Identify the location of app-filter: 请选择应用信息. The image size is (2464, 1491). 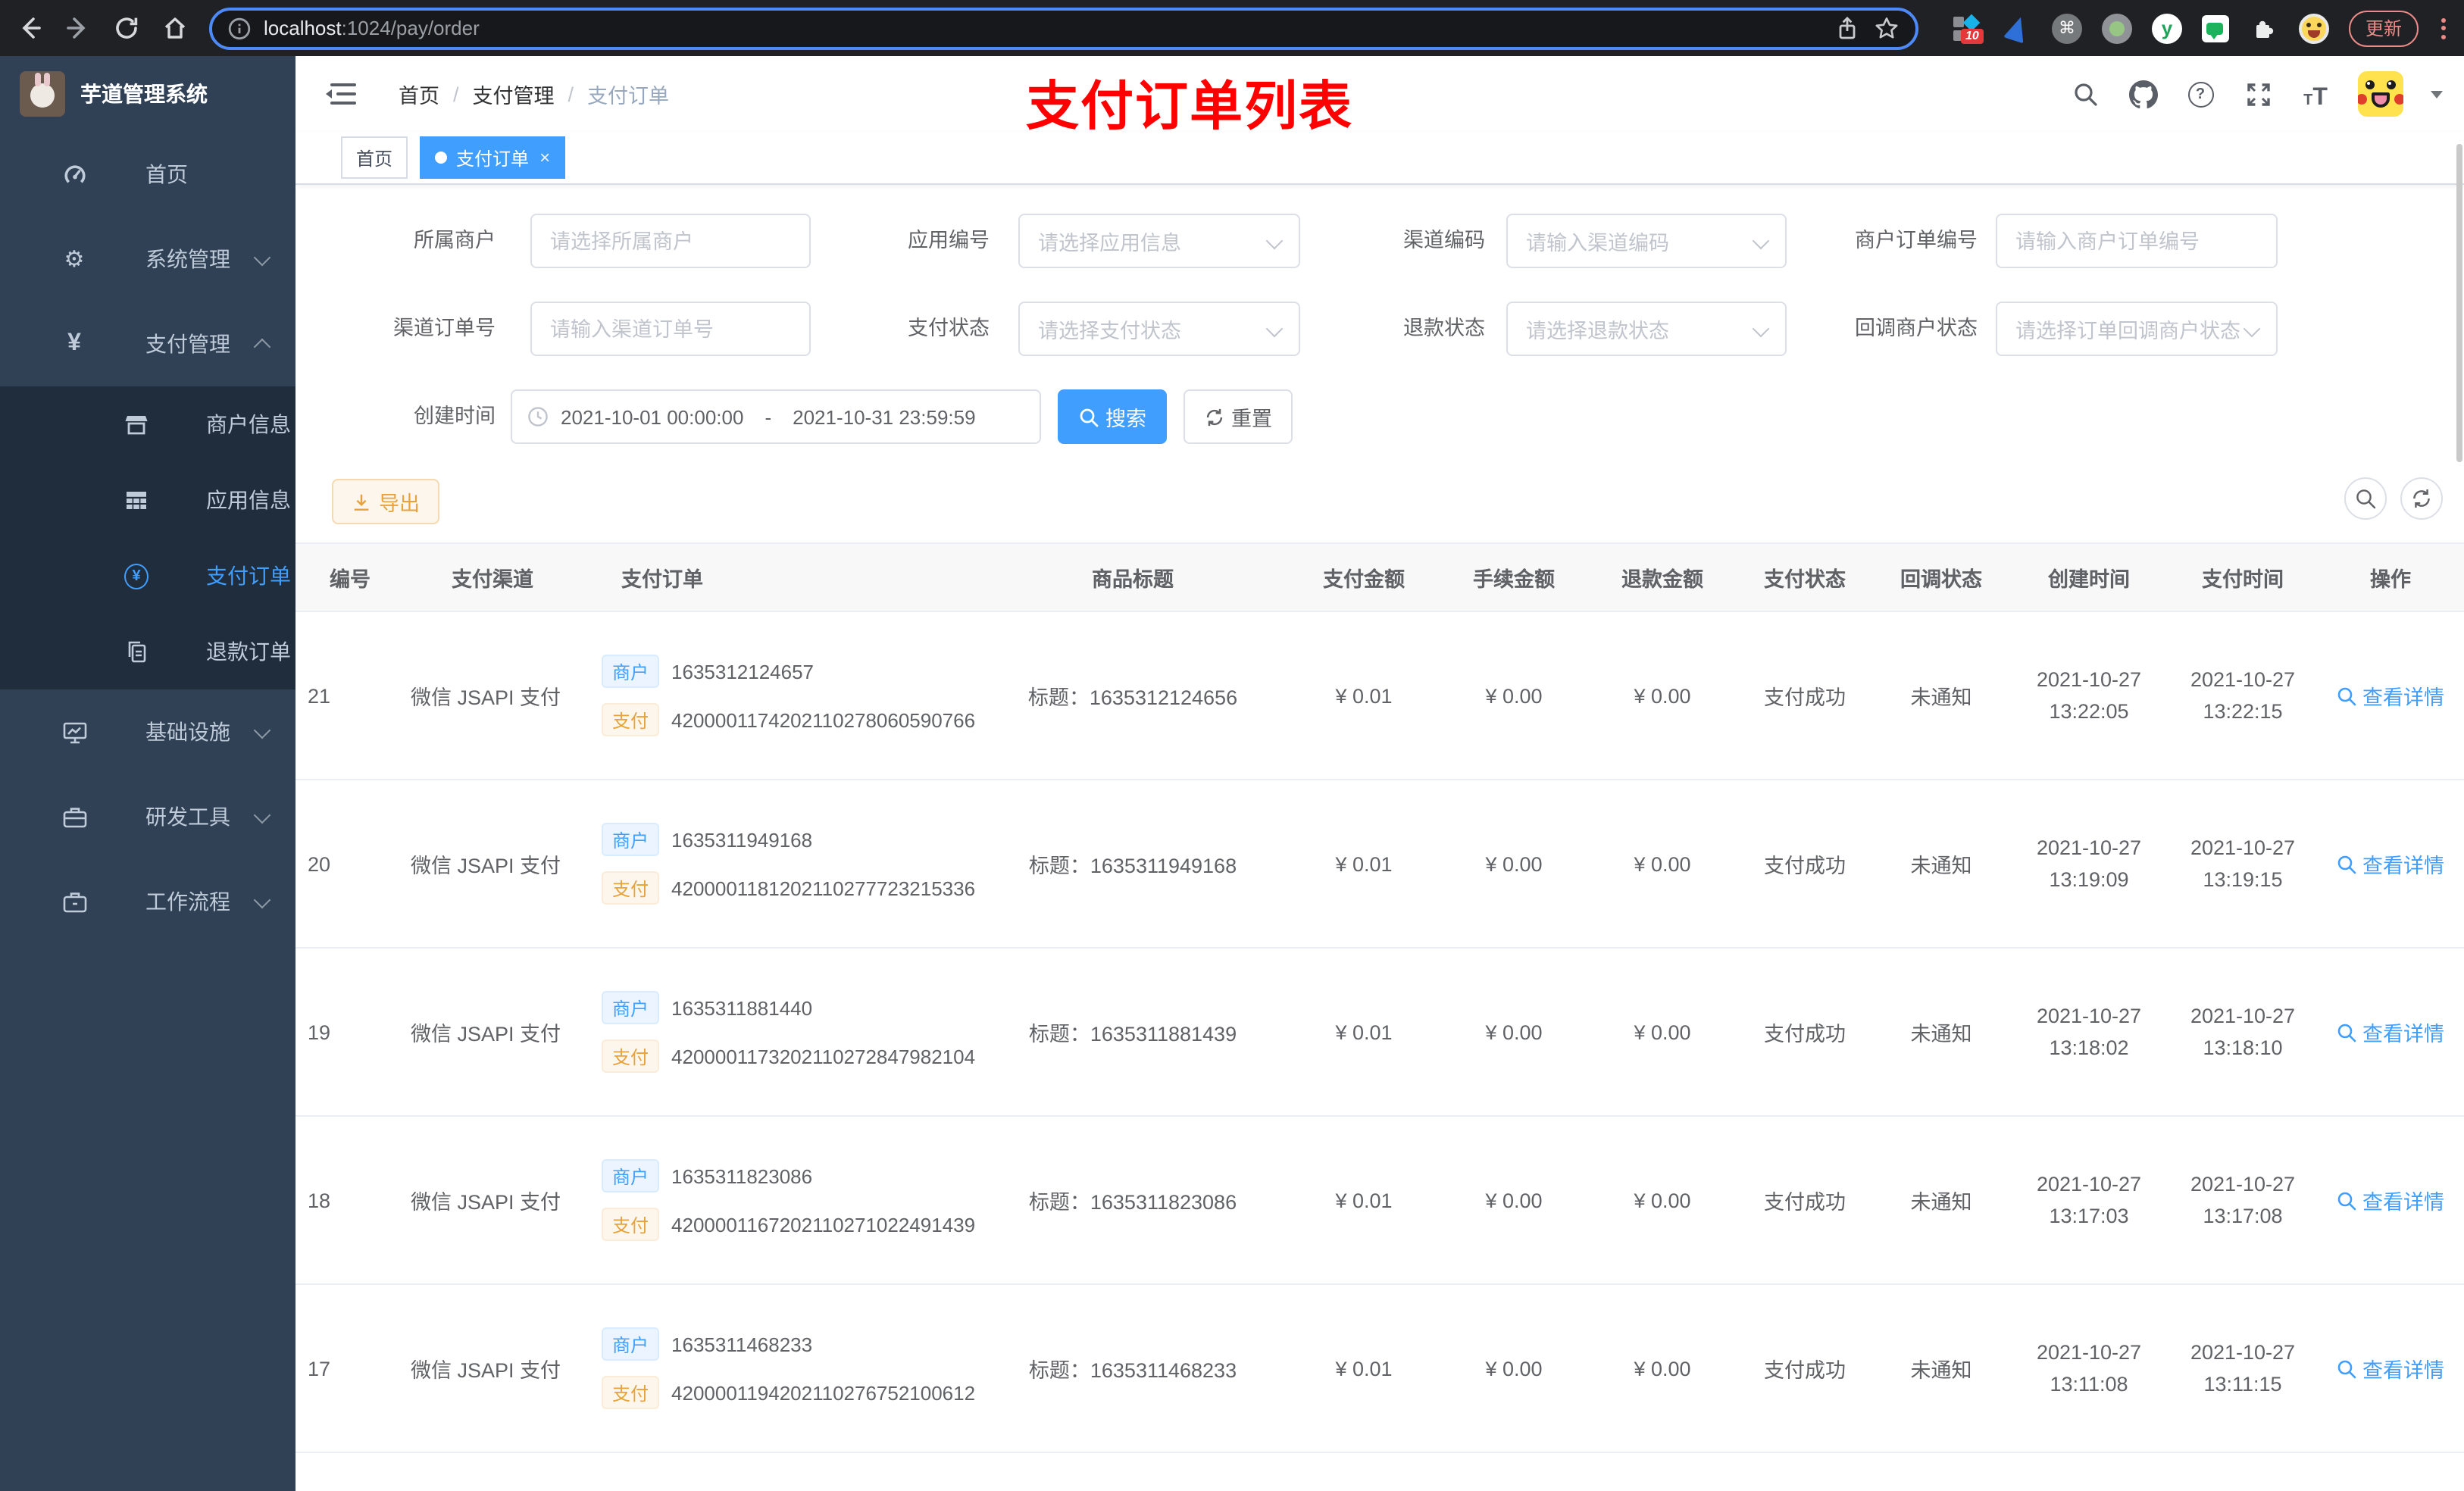
(1159, 241).